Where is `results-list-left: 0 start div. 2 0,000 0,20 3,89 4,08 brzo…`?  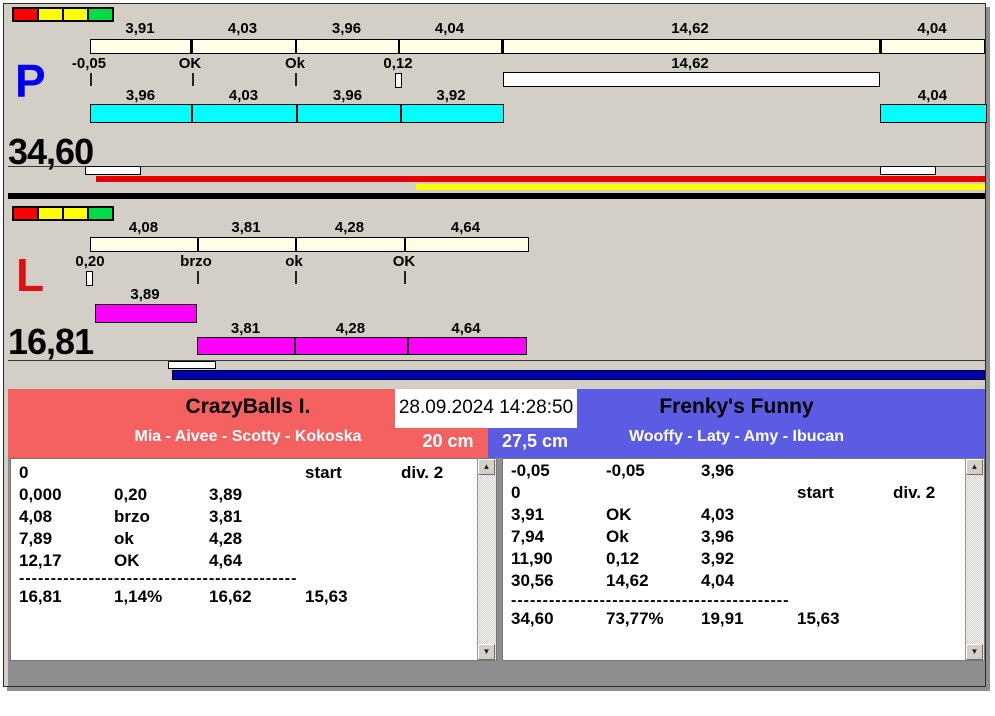
results-list-left: 0 start div. 2 0,000 0,20 3,89 4,08 brzo… is located at coordinates (253, 559).